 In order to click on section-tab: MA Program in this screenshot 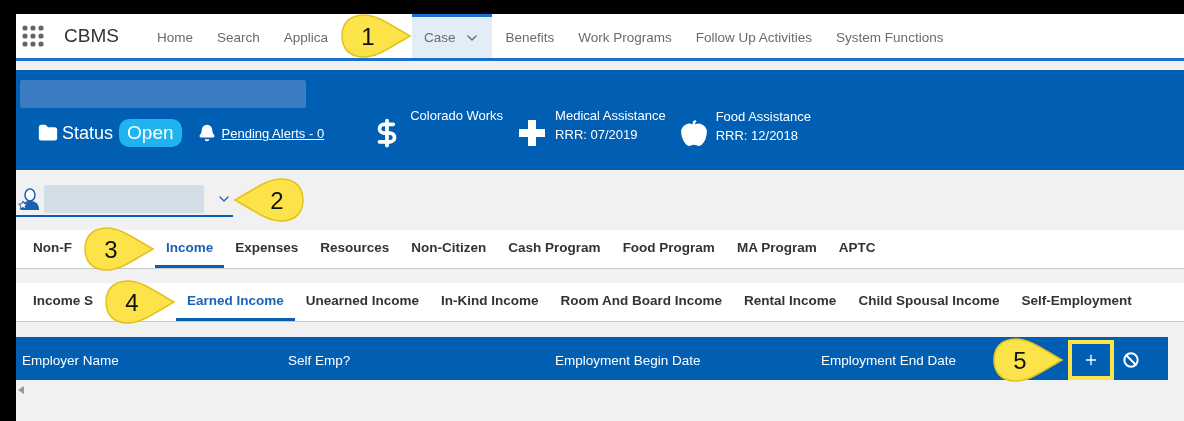, I will do `click(776, 249)`.